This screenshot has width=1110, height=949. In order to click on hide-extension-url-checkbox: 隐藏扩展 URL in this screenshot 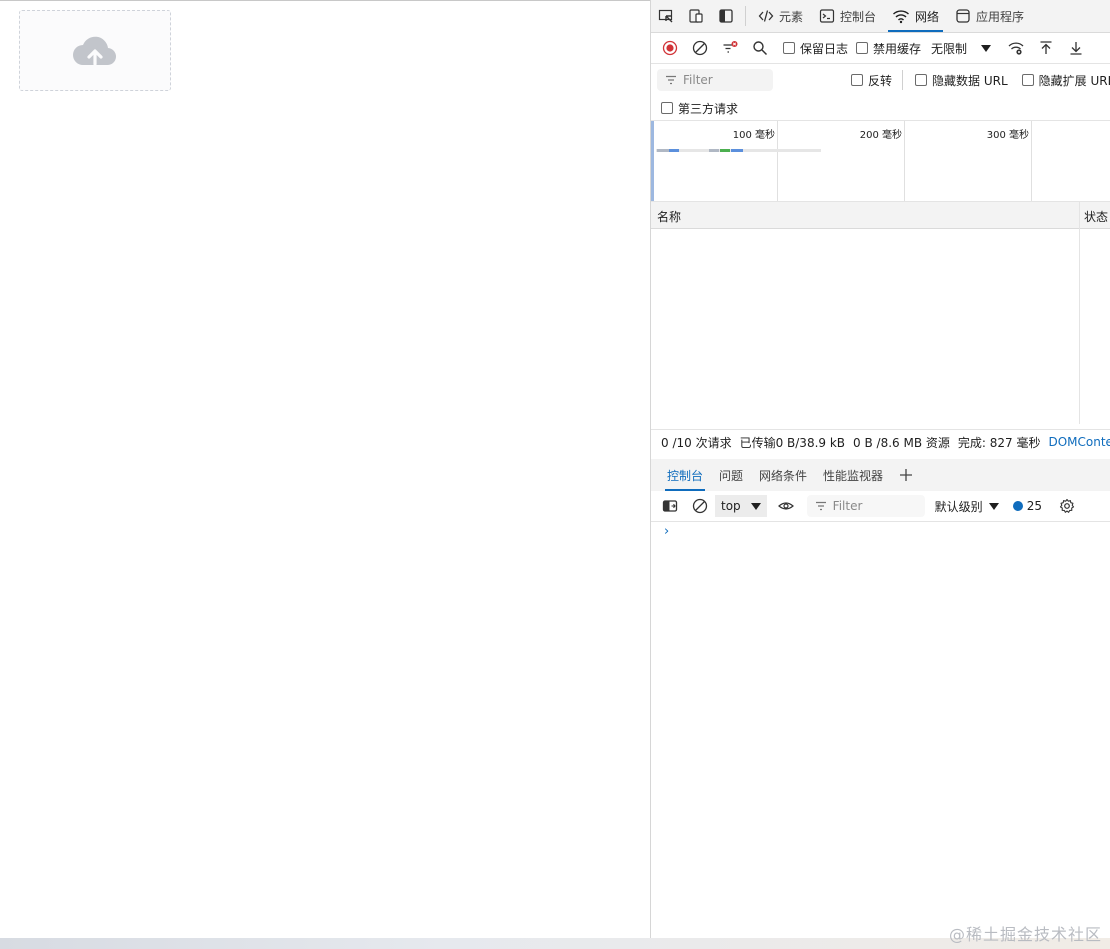, I will do `click(1065, 80)`.